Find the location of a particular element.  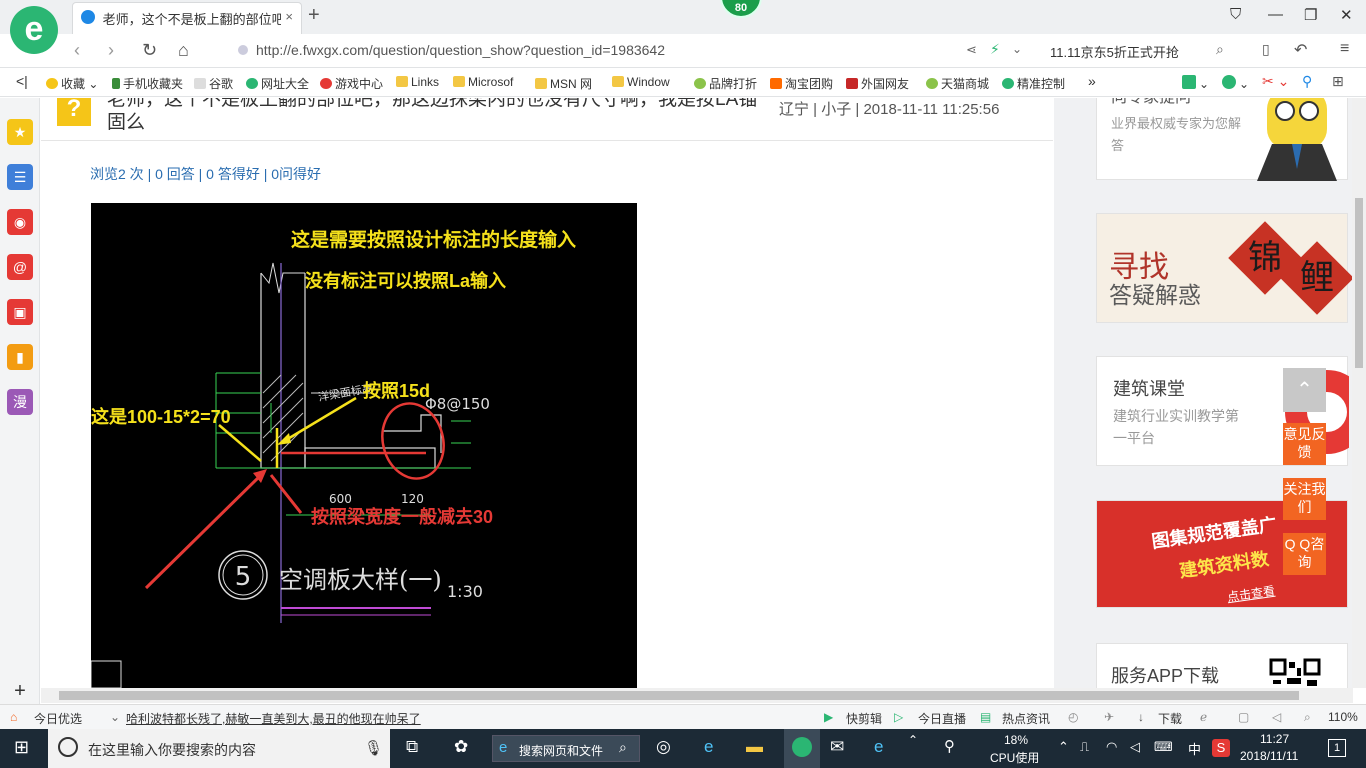

bookmark-brand-sale: 品牌打折 is located at coordinates (725, 83).